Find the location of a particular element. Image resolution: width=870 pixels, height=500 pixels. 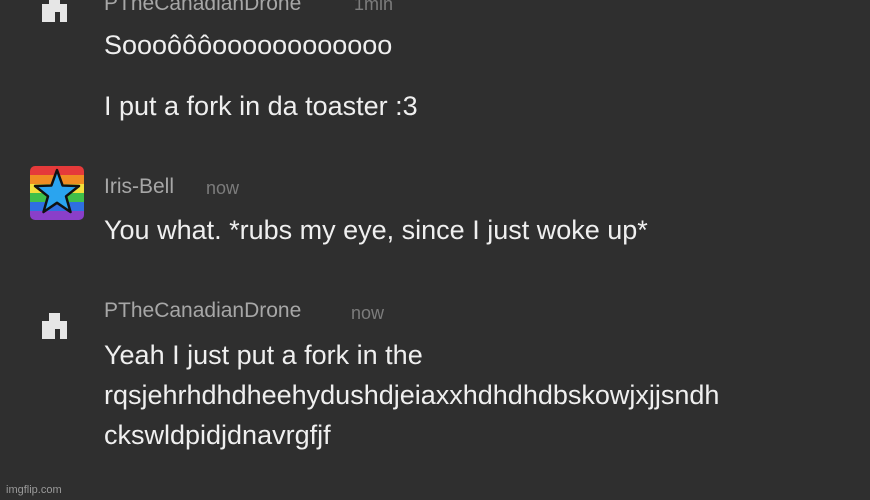

message-text: ckswldpidjdnavrgfjf is located at coordinates (217, 435).